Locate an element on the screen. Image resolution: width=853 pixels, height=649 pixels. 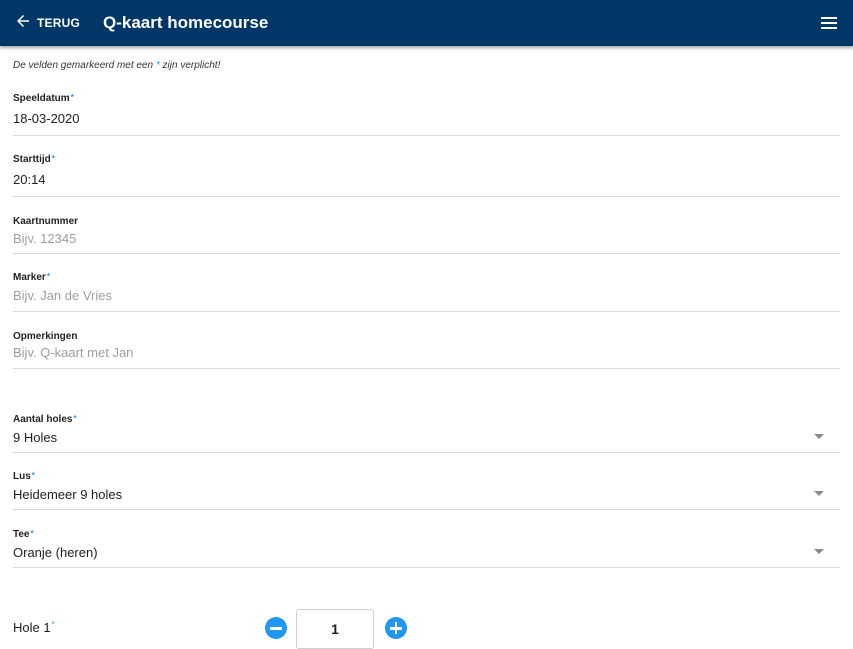
kaartnummer-field: Kaartnummer is located at coordinates (426, 235).